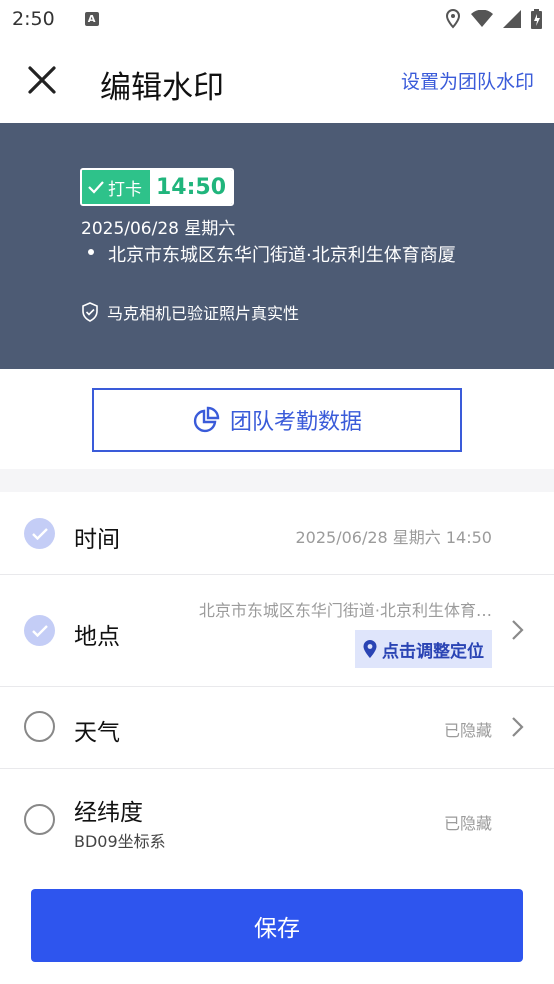  I want to click on team-attendance-button: 团队考勤数据, so click(277, 420).